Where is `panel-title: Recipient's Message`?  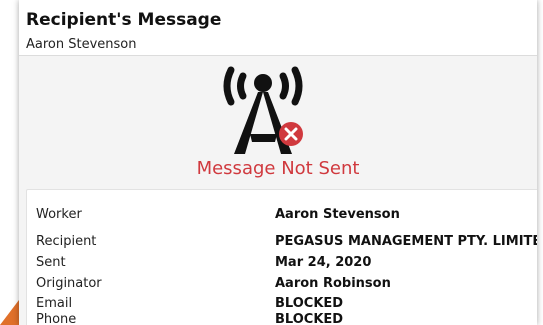
panel-title: Recipient's Message is located at coordinates (124, 20).